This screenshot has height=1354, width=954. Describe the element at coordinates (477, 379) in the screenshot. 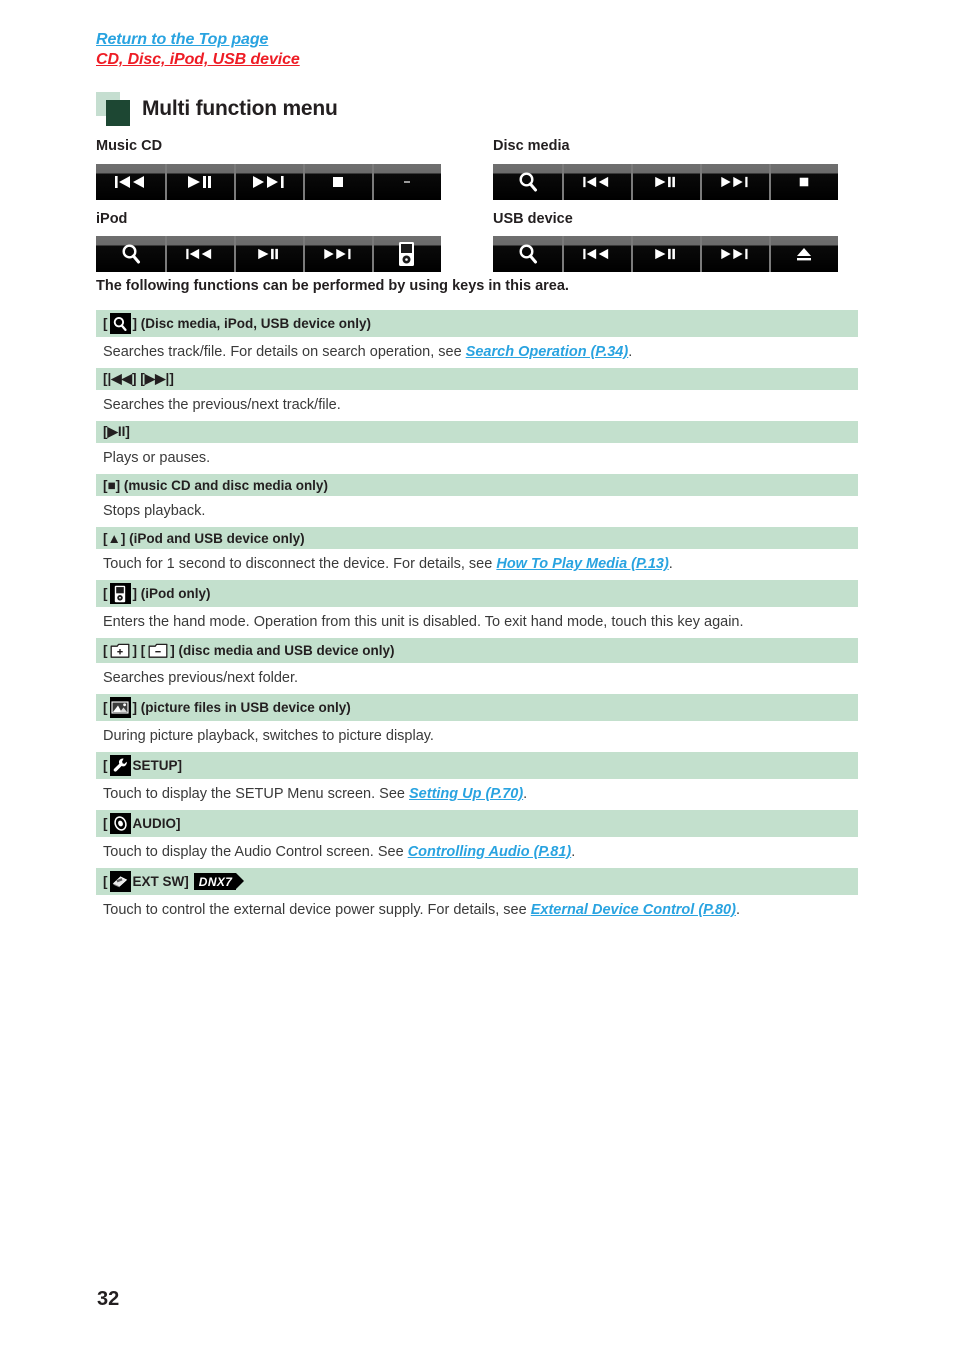

I see `table-row-head: [|◀◀] [▶▶|]` at that location.